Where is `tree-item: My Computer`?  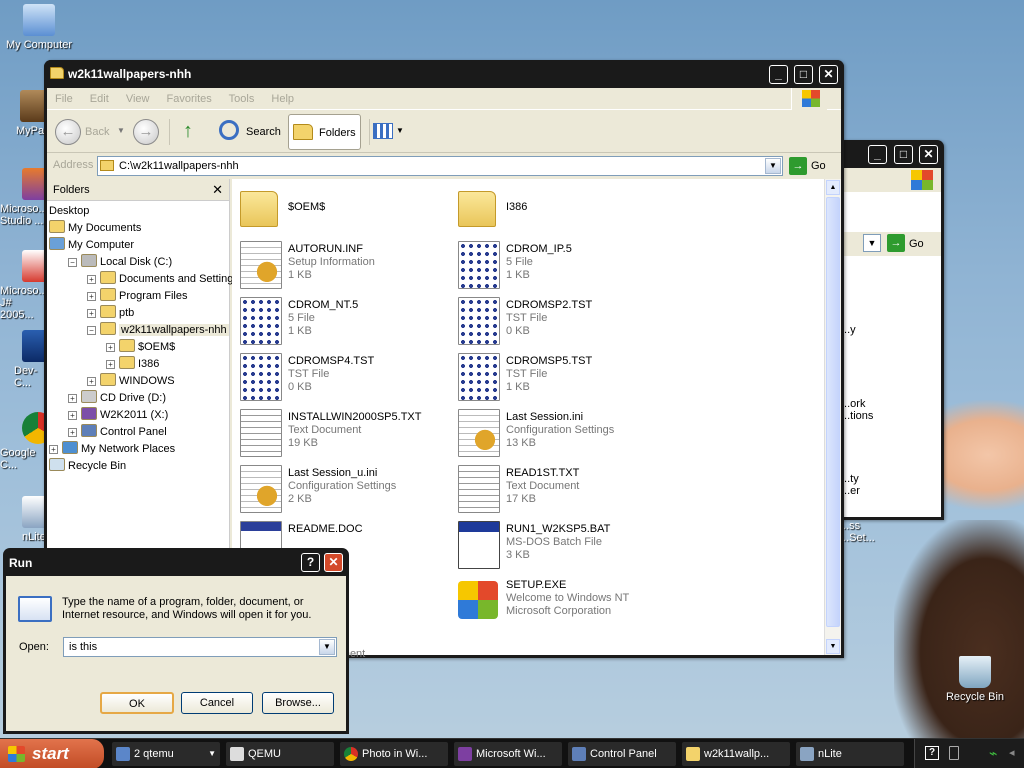 tree-item: My Computer is located at coordinates (91, 245).